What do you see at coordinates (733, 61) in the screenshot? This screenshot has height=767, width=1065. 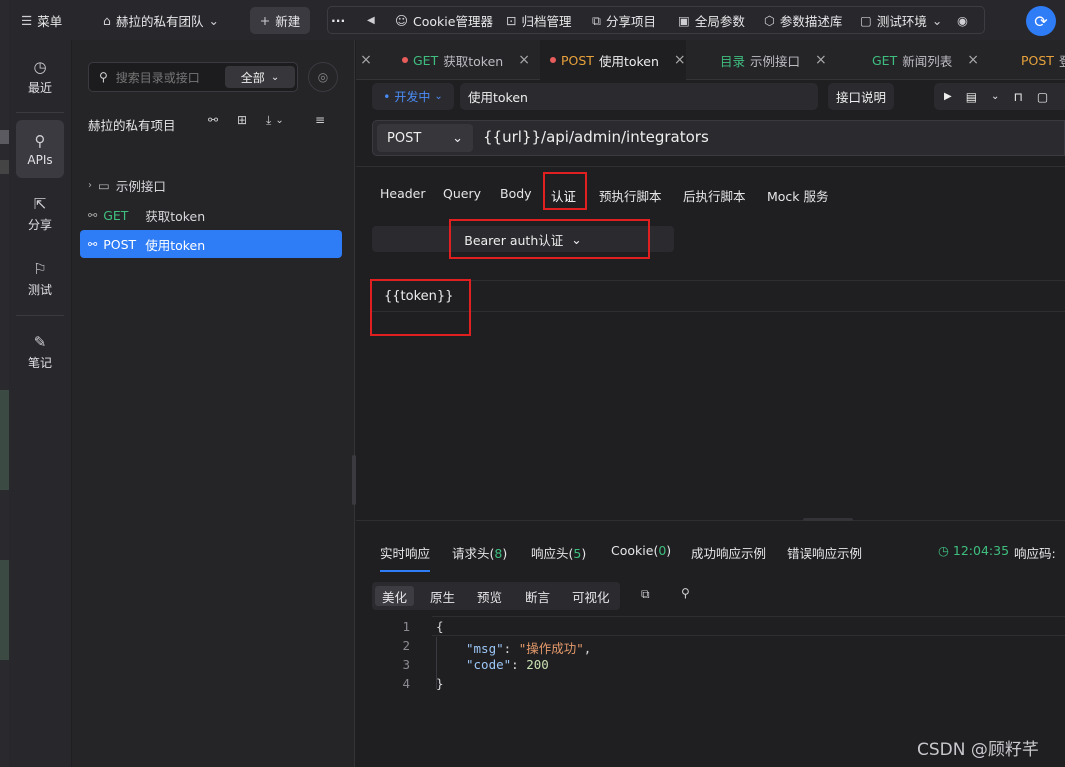 I see `tab-method: 目录` at bounding box center [733, 61].